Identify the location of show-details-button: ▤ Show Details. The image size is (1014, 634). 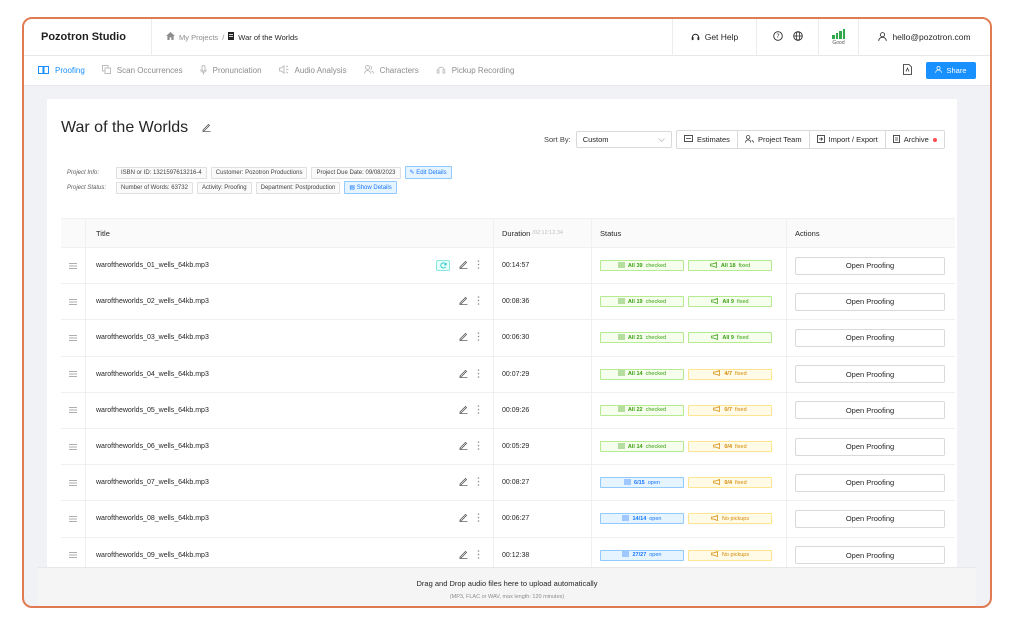
(370, 187).